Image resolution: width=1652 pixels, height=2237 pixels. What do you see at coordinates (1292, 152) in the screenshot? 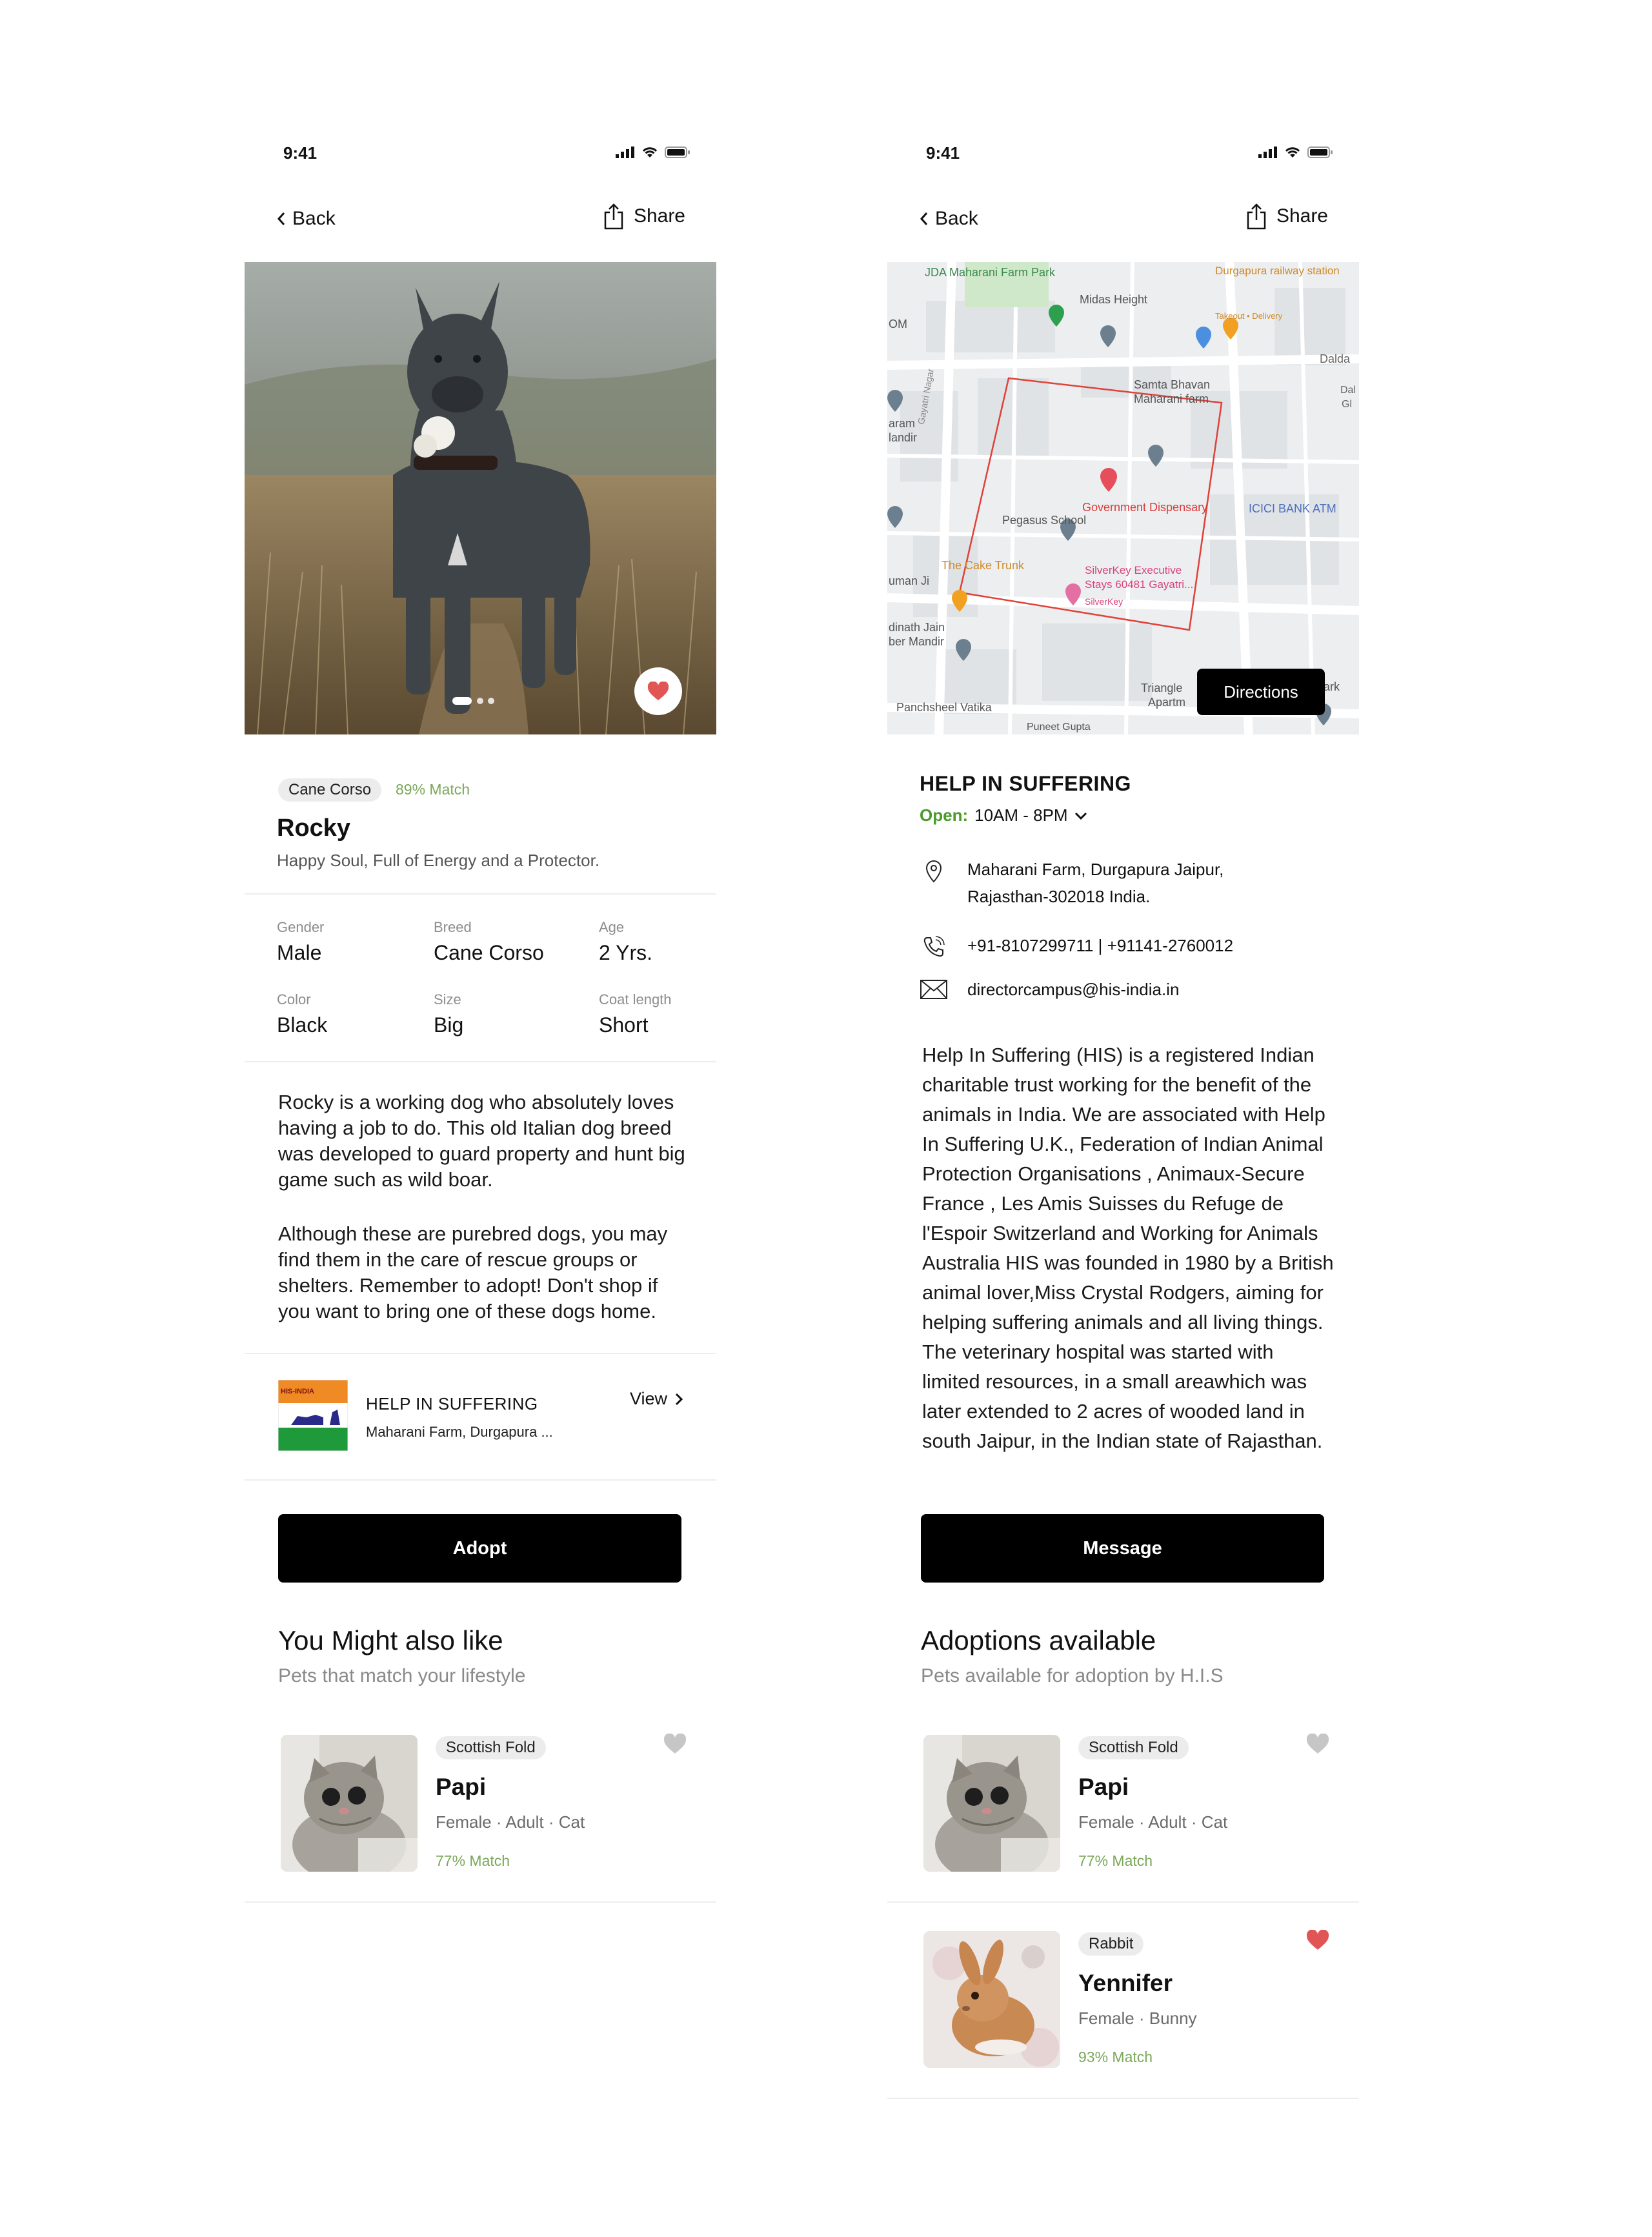
I see `wifi-icon` at bounding box center [1292, 152].